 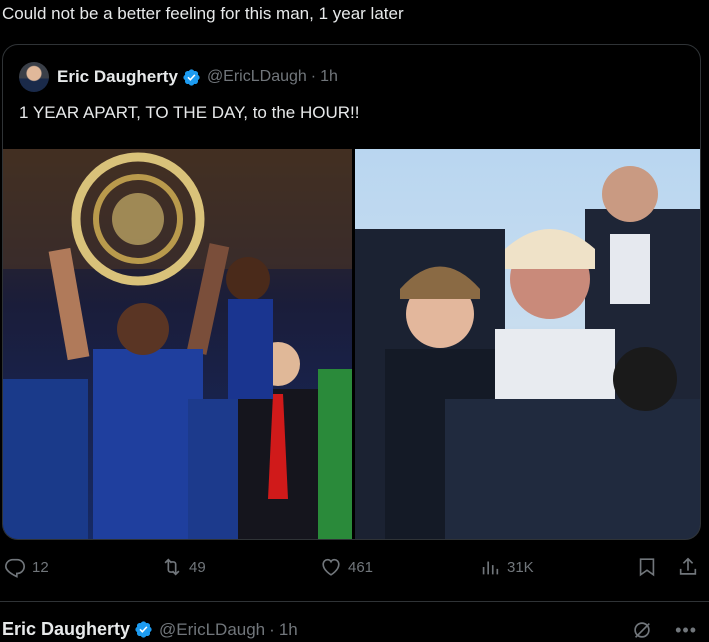 What do you see at coordinates (257, 77) in the screenshot?
I see `author-handle: @EricLDaugh` at bounding box center [257, 77].